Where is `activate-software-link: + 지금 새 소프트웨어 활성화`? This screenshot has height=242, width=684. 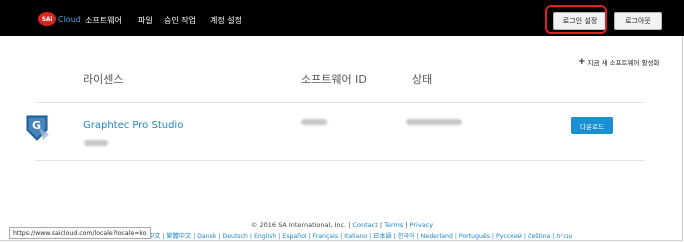 activate-software-link: + 지금 새 소프트웨어 활성화 is located at coordinates (619, 62).